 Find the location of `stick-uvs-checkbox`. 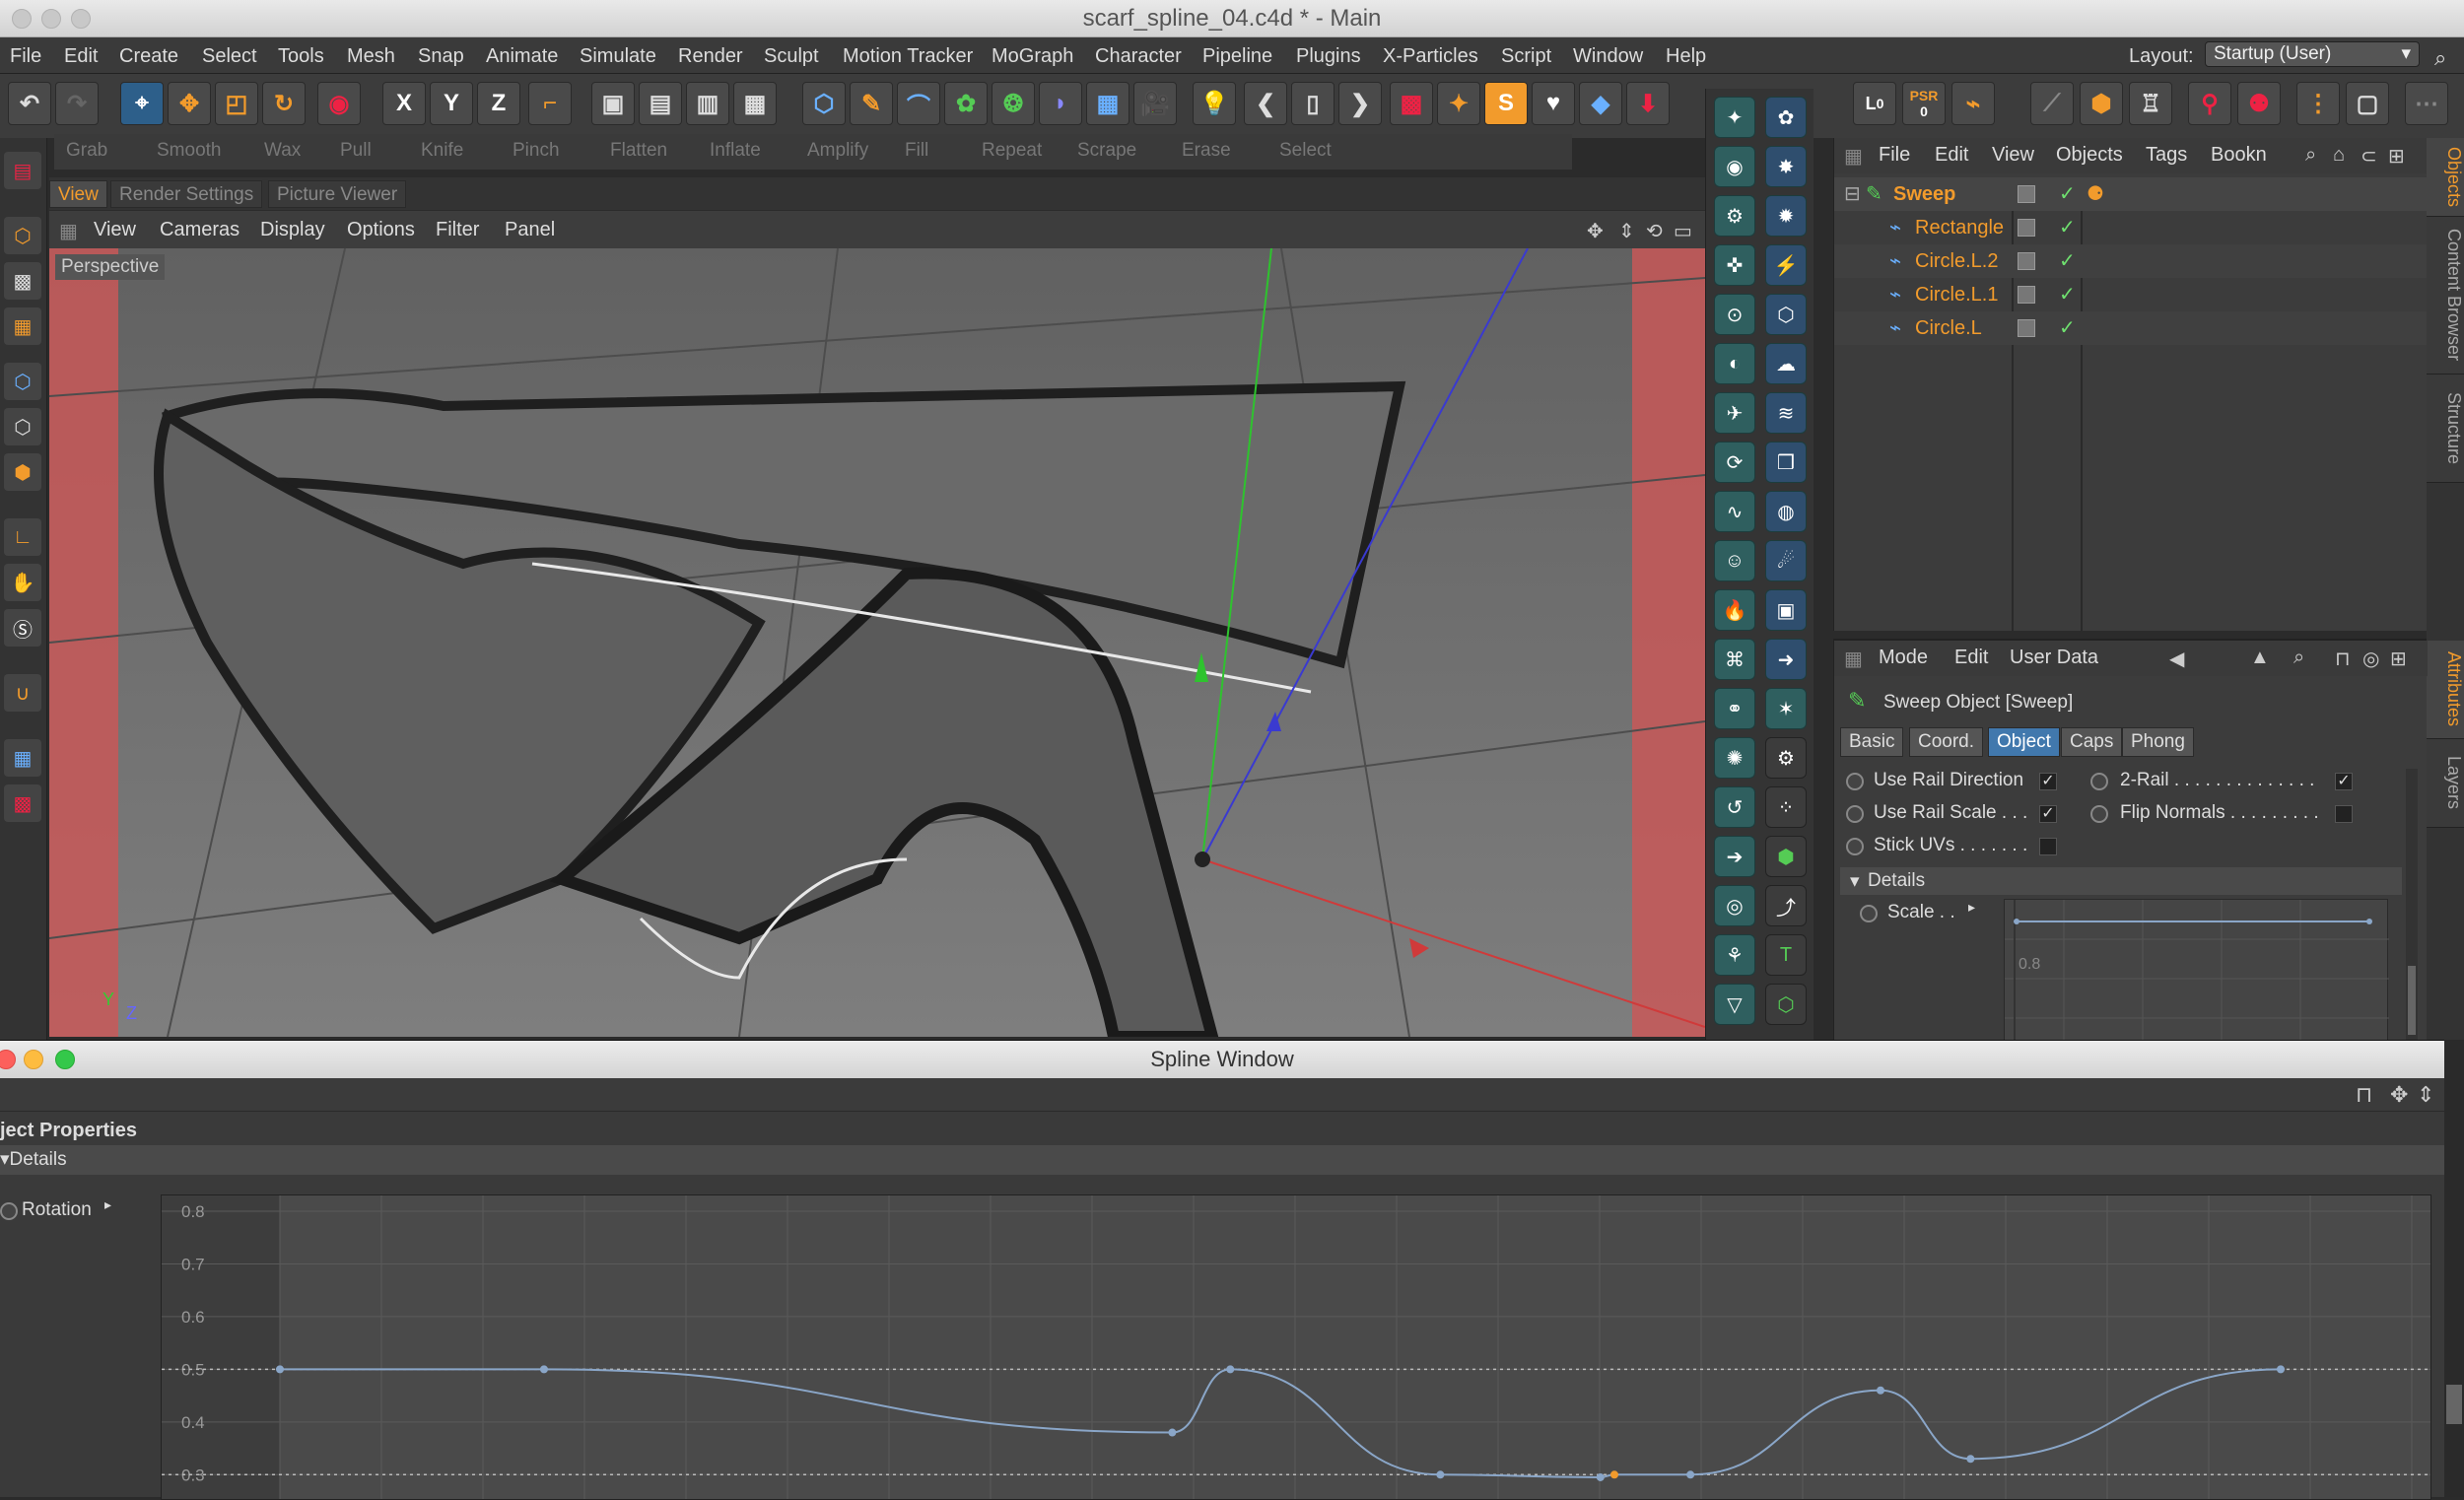

stick-uvs-checkbox is located at coordinates (2048, 846).